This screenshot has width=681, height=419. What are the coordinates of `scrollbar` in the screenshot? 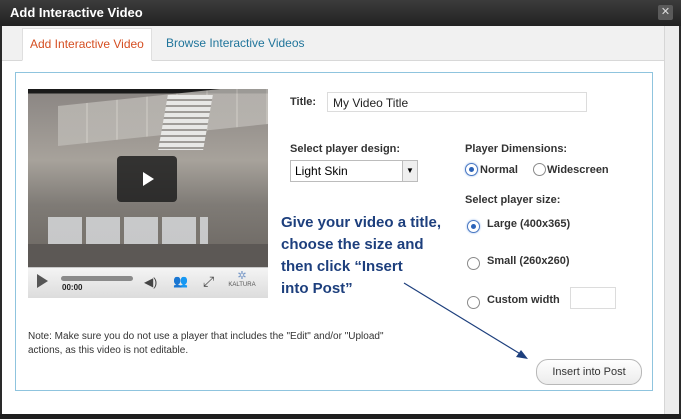 It's located at (671, 222).